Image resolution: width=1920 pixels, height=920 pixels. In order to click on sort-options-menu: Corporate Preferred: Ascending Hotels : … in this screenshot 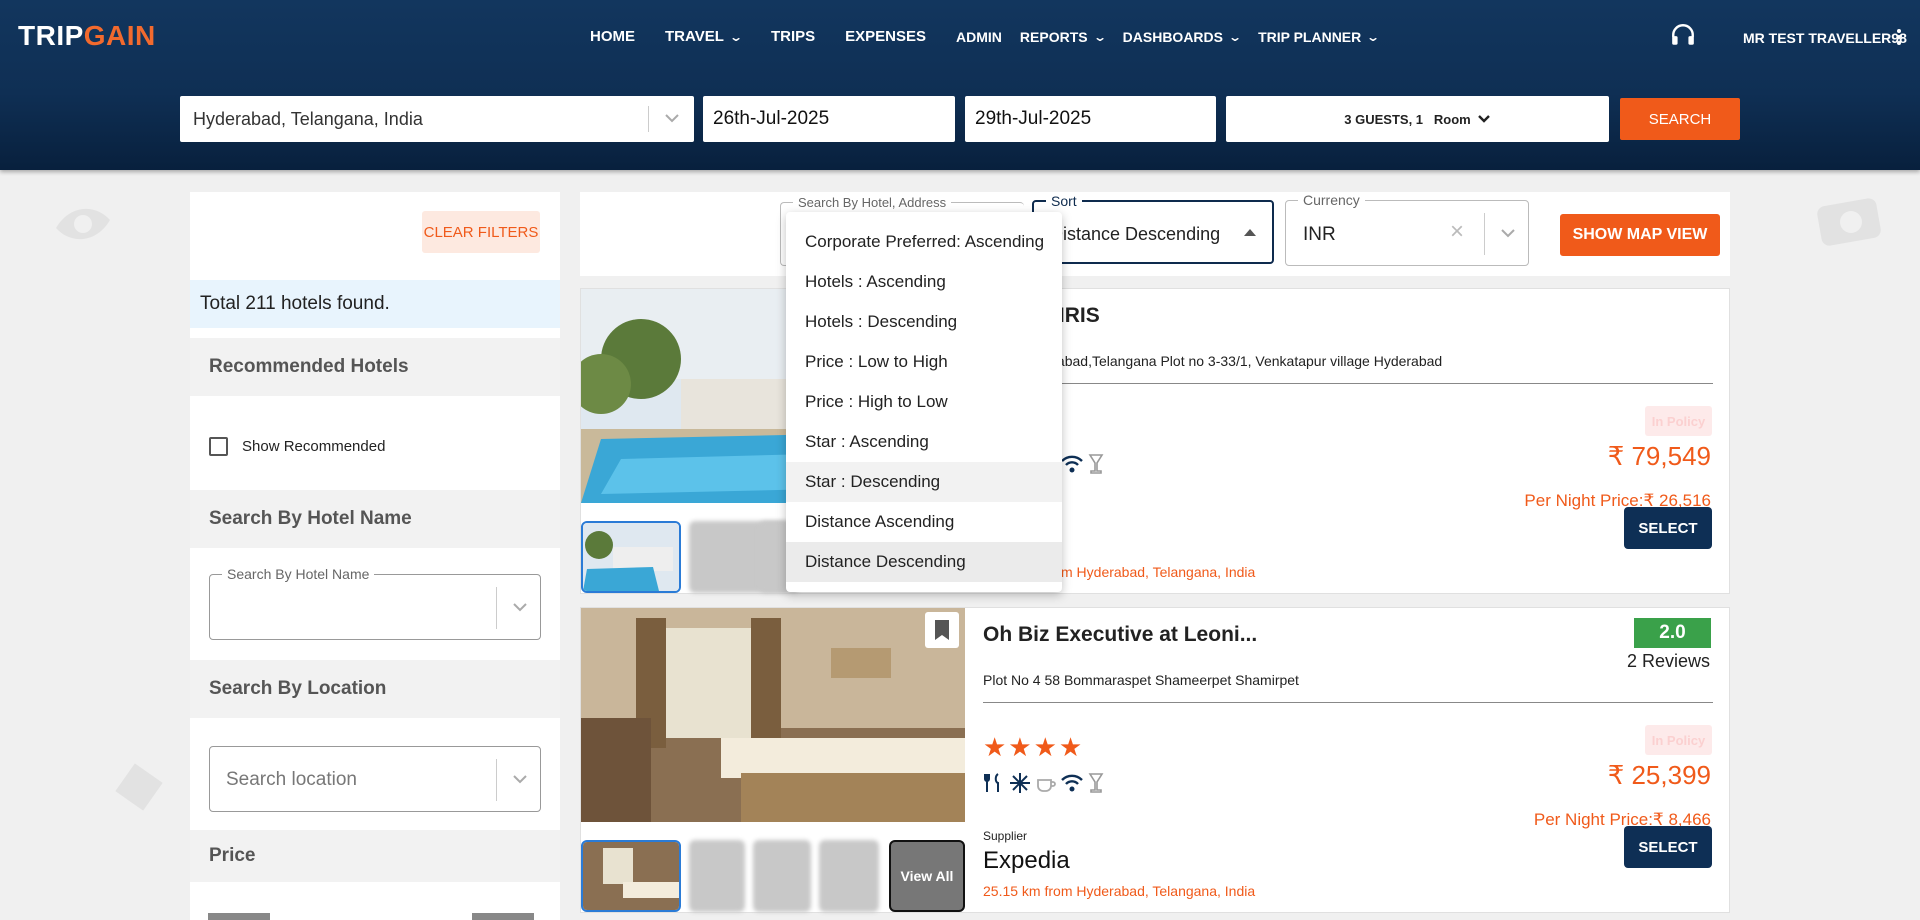, I will do `click(924, 402)`.